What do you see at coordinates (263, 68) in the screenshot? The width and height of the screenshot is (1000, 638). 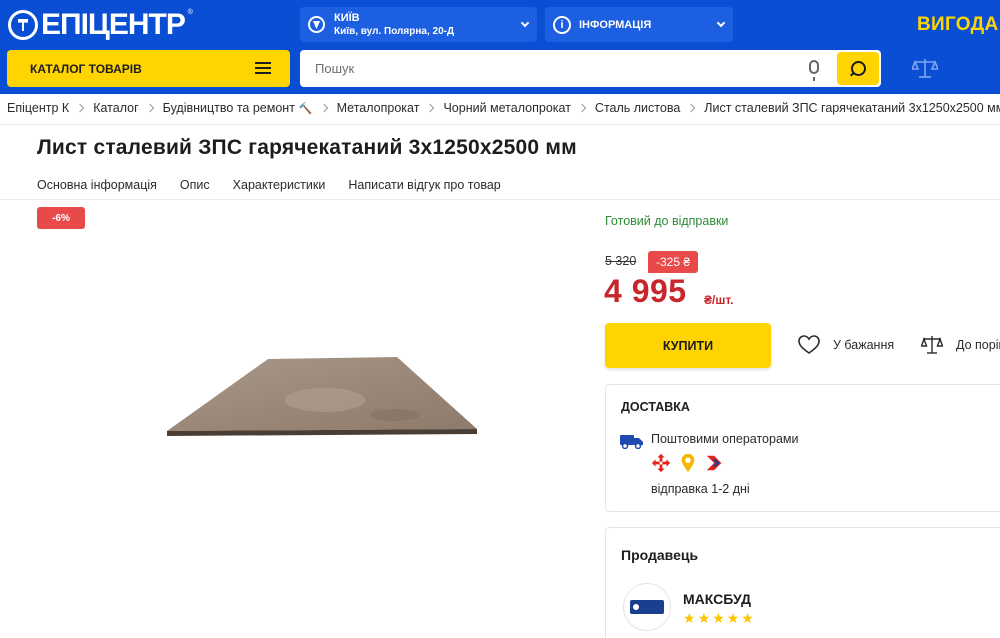 I see `menu-icon` at bounding box center [263, 68].